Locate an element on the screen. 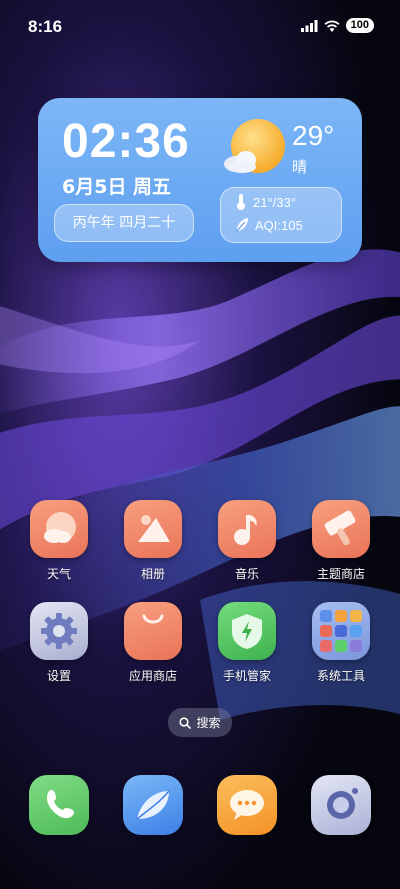 This screenshot has height=889, width=400. app-store-icon is located at coordinates (153, 631).